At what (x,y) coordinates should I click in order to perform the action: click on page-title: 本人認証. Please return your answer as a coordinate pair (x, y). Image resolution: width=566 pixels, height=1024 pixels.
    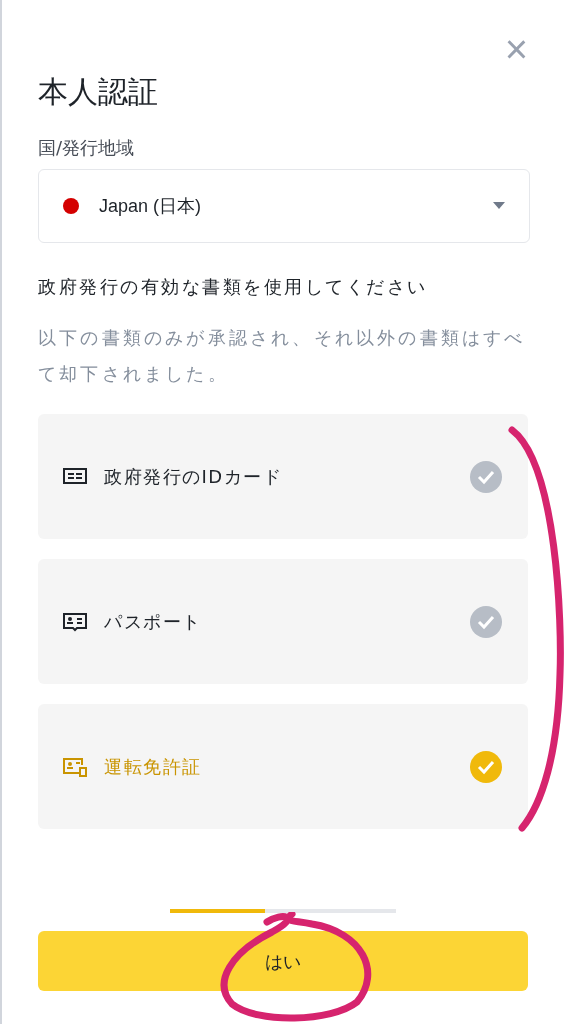
    Looking at the image, I should click on (98, 92).